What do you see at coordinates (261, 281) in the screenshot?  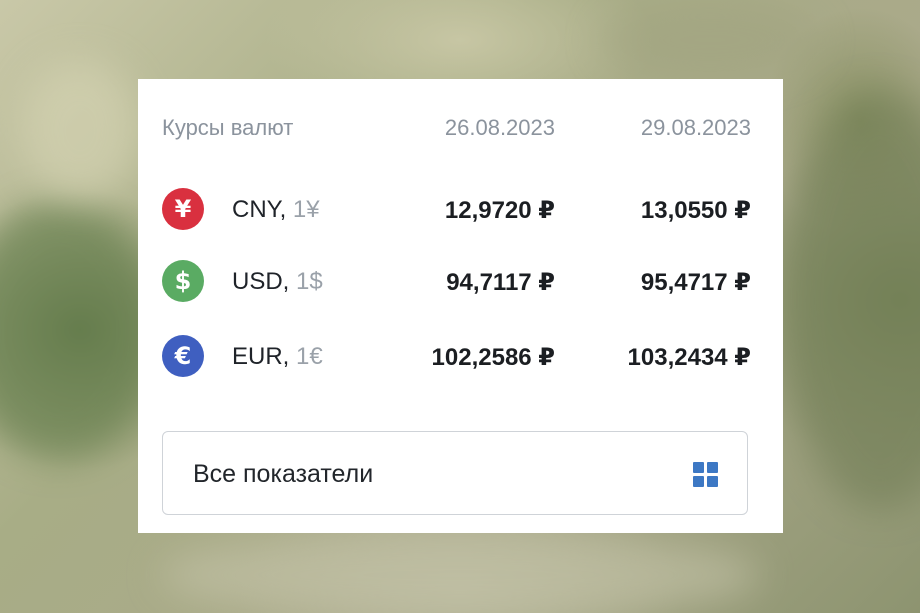 I see `currency-code-label: USD,` at bounding box center [261, 281].